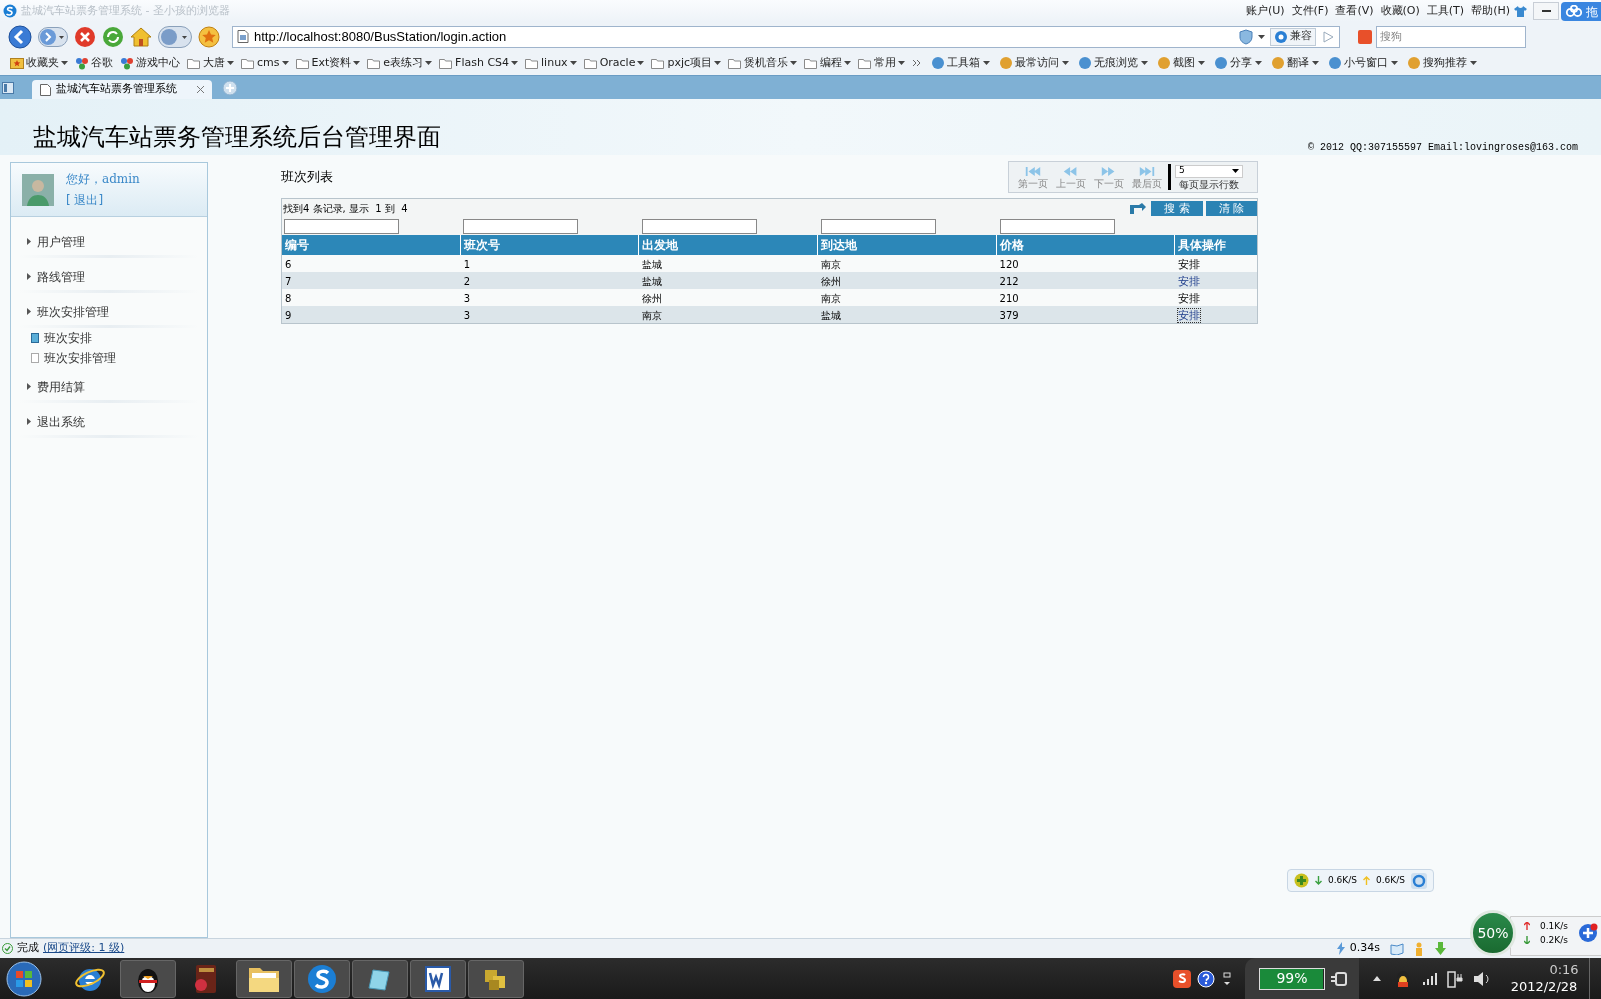  Describe the element at coordinates (1482, 978) in the screenshot. I see `speaker-icon` at that location.